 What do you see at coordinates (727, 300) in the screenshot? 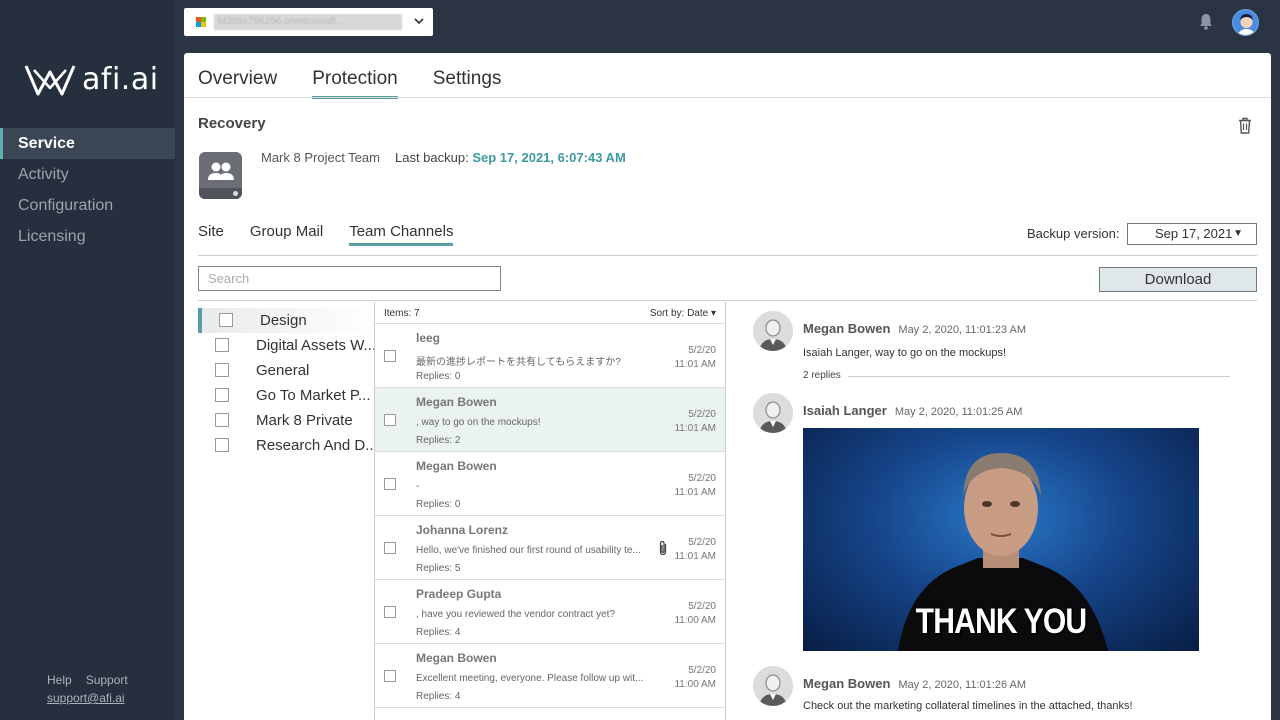
I see `content-divider` at bounding box center [727, 300].